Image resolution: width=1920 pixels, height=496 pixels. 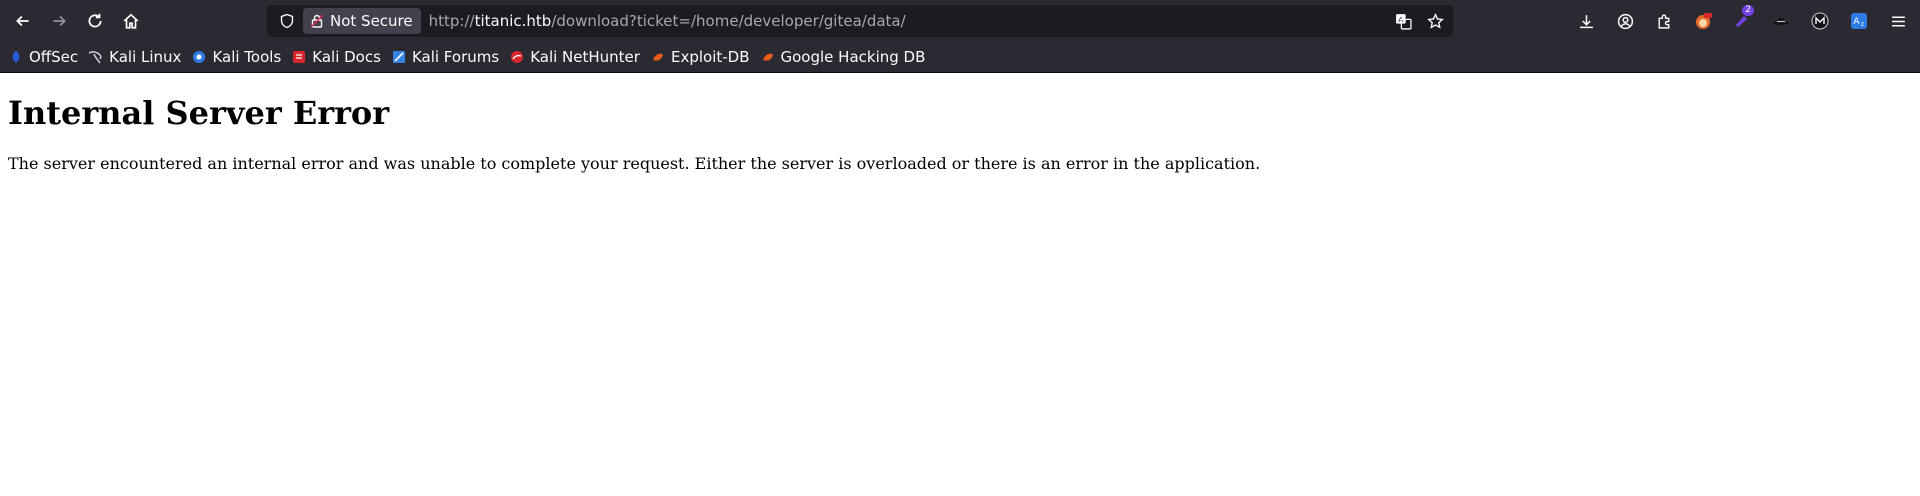 What do you see at coordinates (1419, 21) in the screenshot?
I see `urlbar-actions: A` at bounding box center [1419, 21].